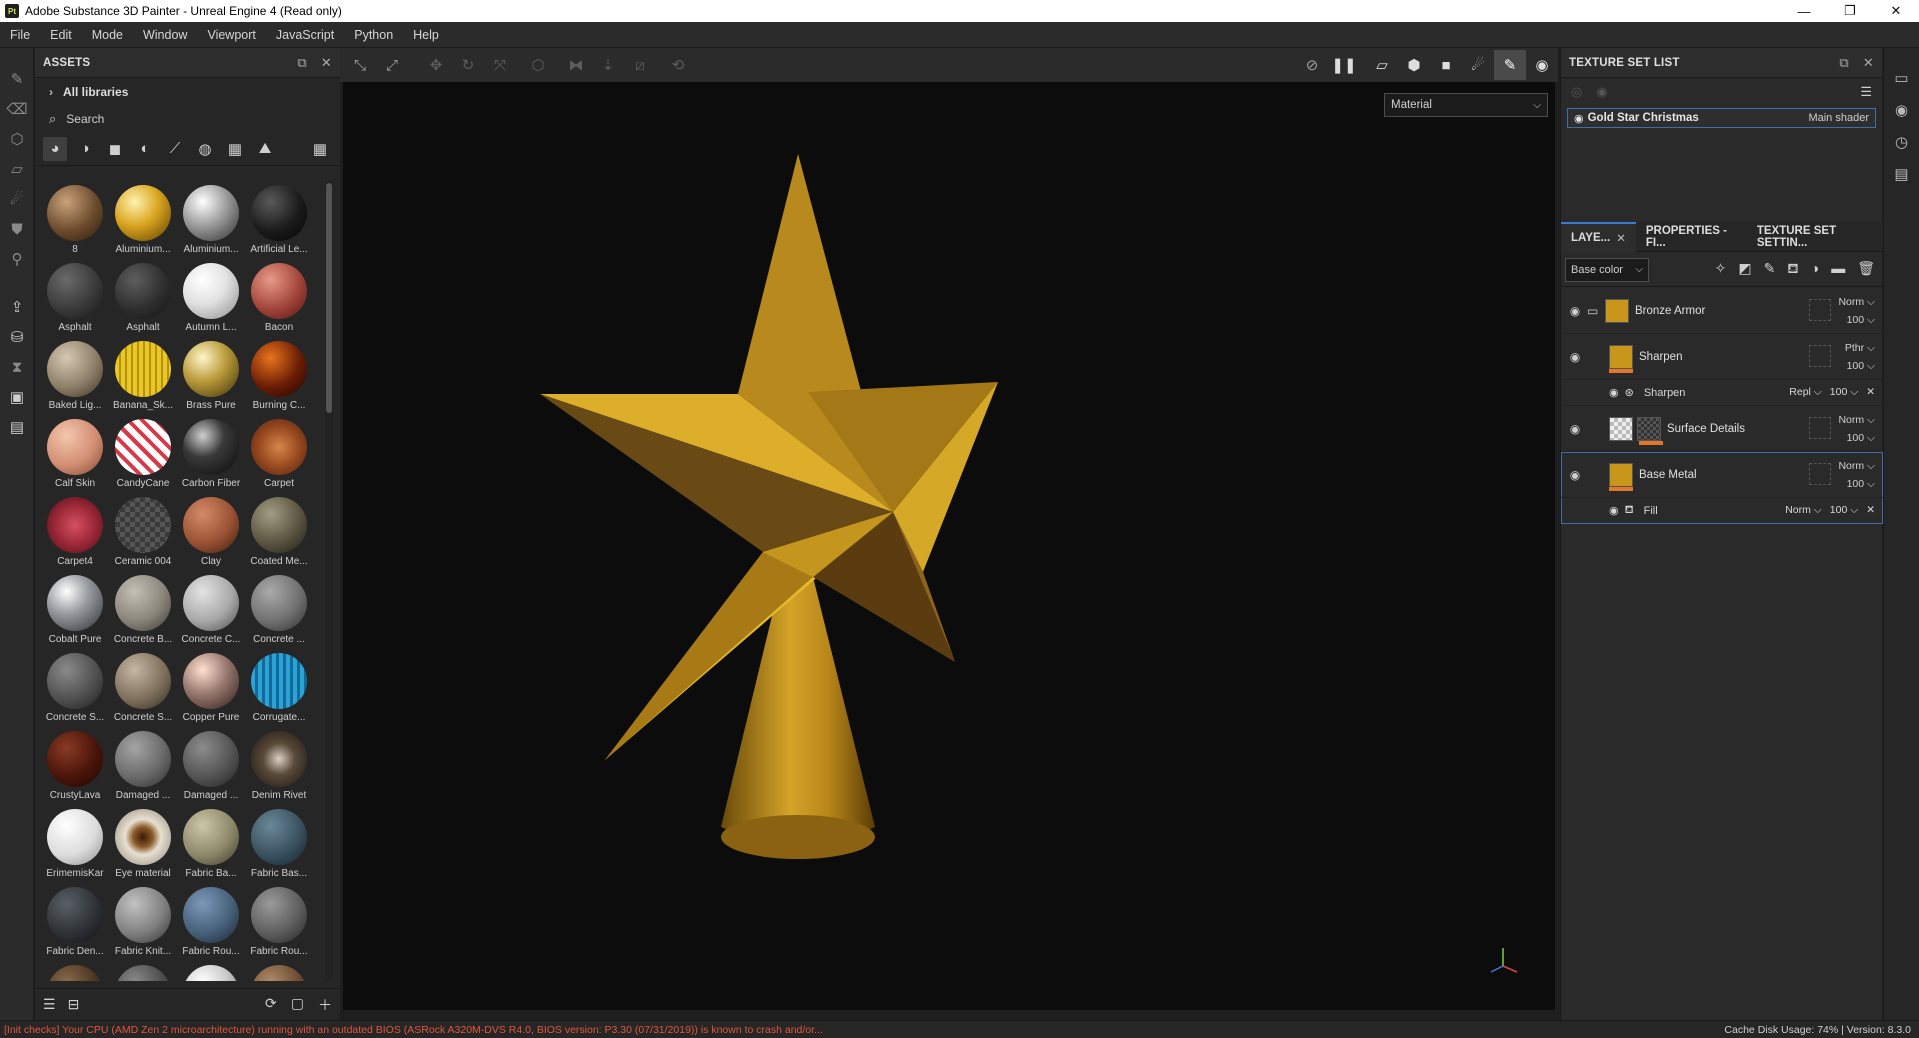 The width and height of the screenshot is (1919, 1038). I want to click on history-icon: ◷, so click(1901, 142).